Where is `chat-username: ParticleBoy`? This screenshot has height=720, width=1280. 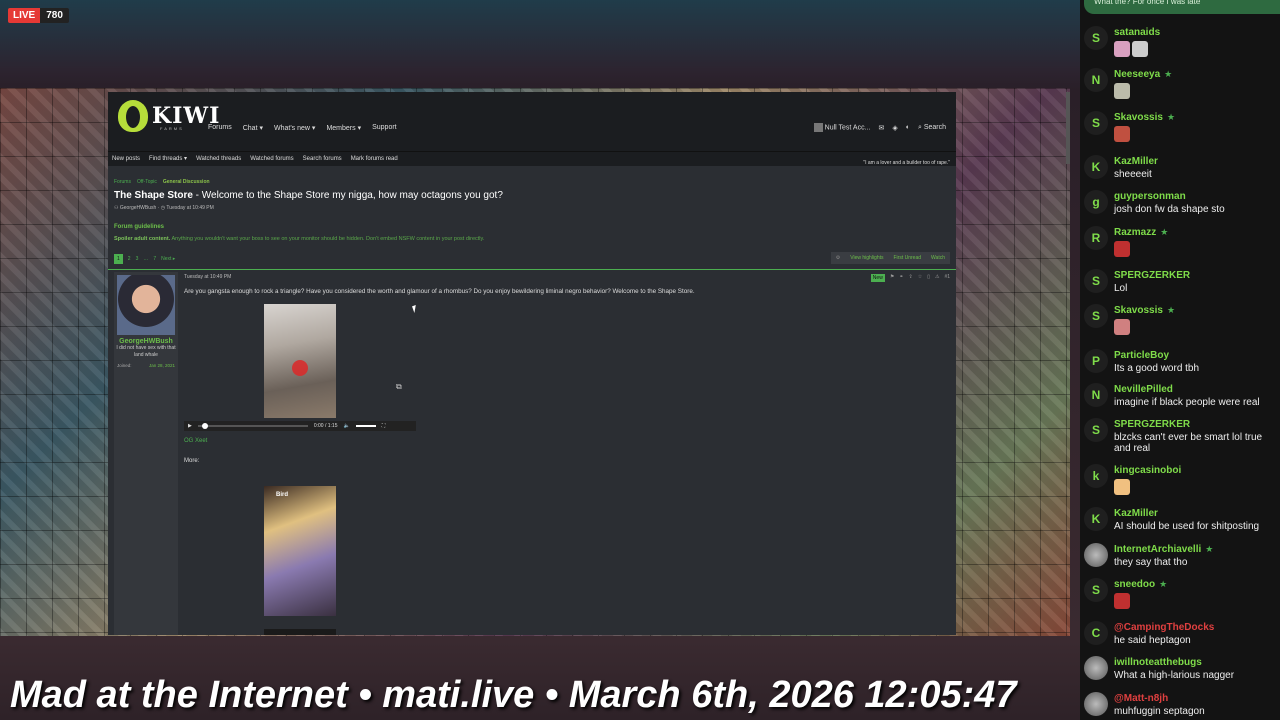 chat-username: ParticleBoy is located at coordinates (1141, 355).